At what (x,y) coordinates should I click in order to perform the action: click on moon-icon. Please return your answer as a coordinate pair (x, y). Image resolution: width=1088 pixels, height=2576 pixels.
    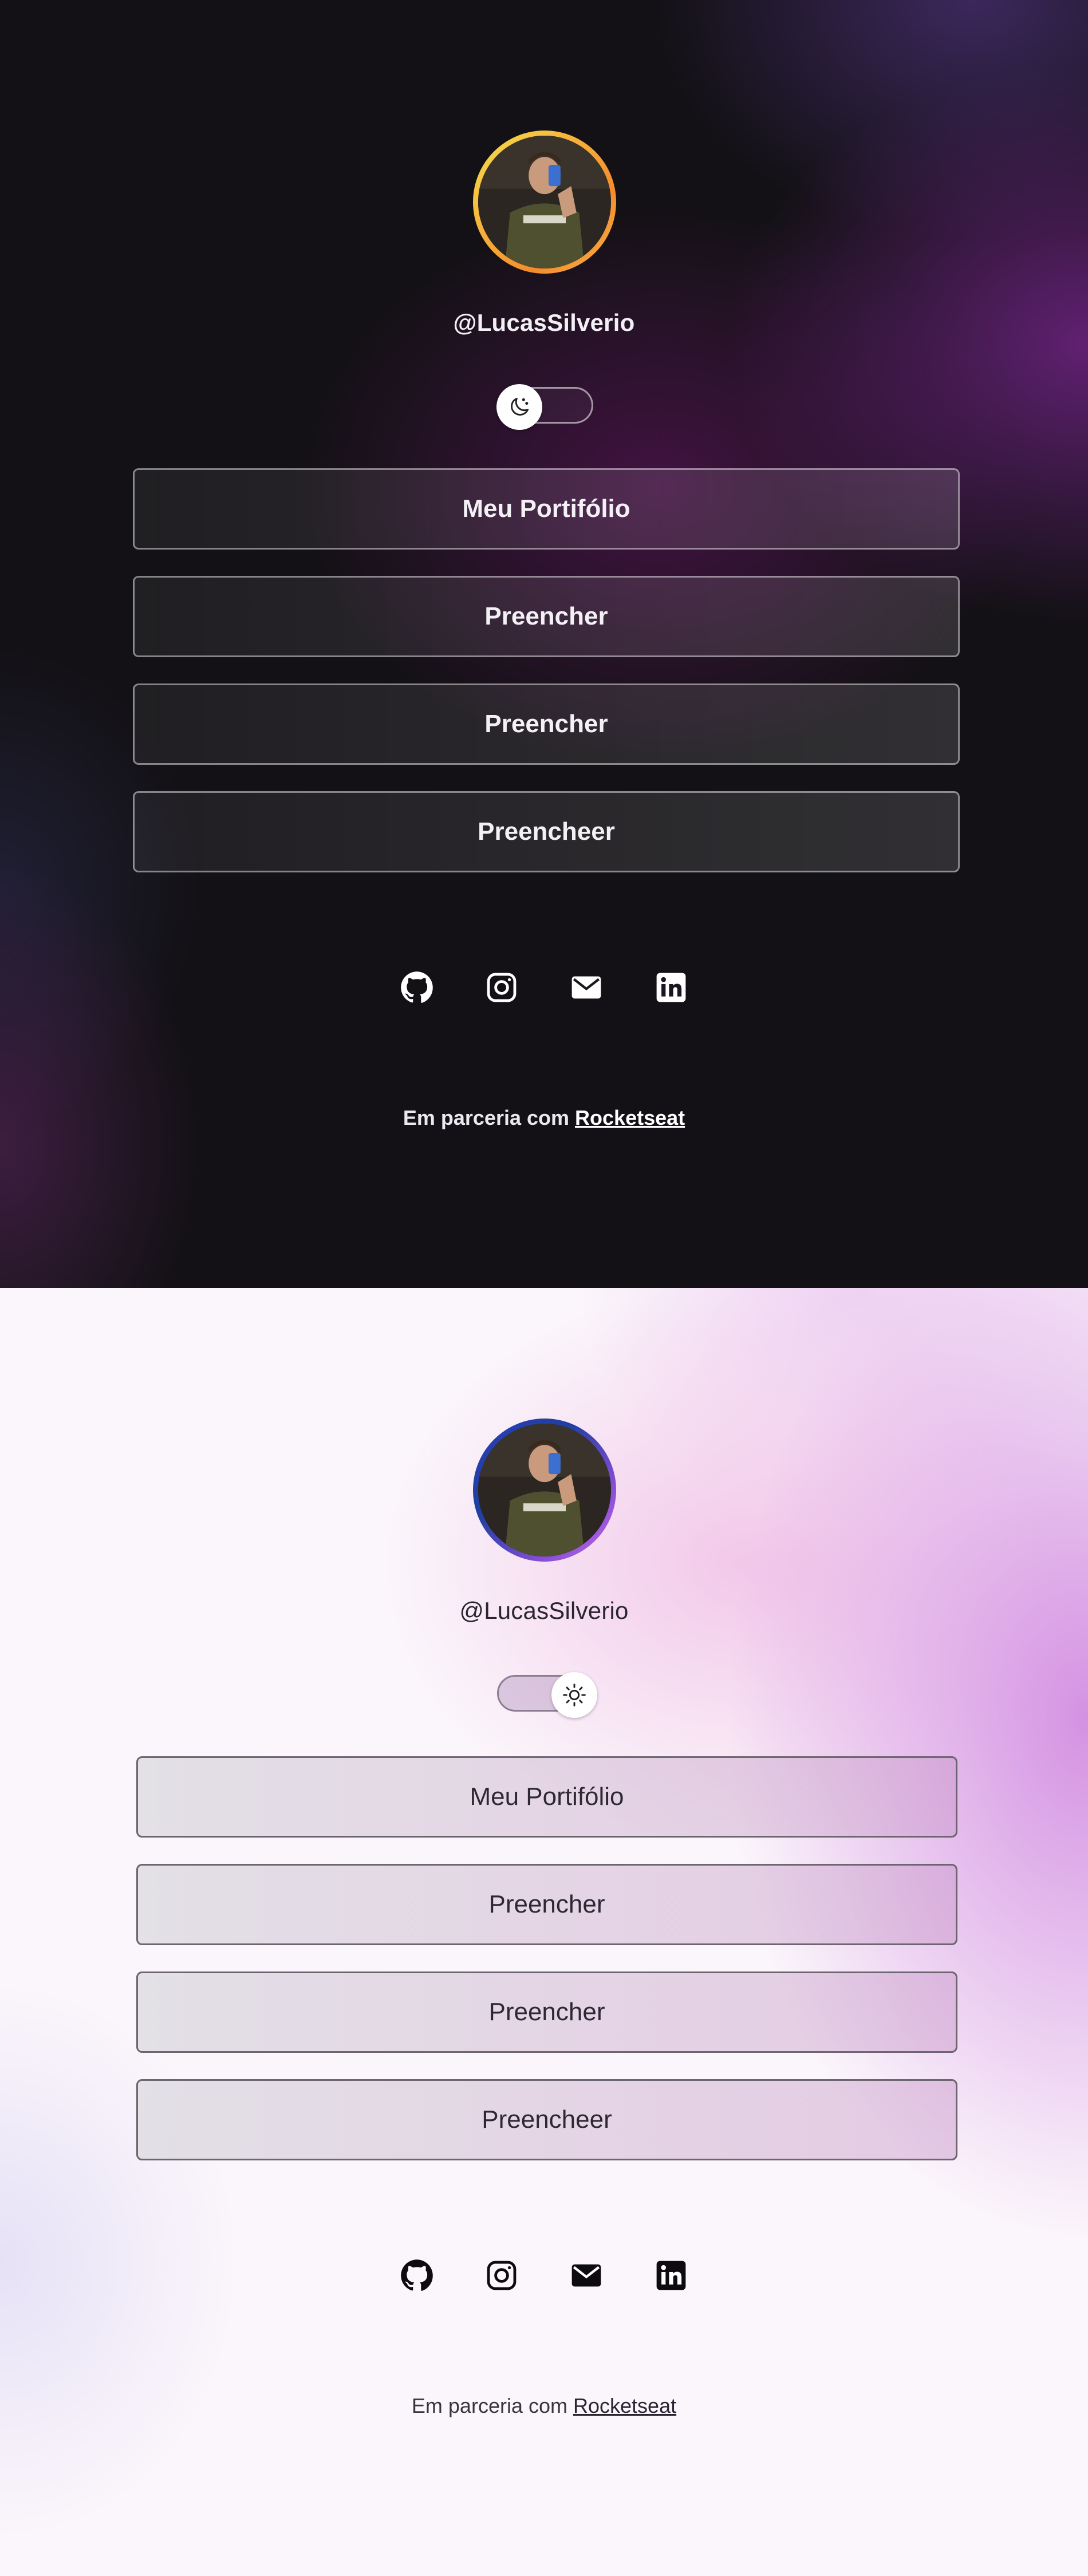
    Looking at the image, I should click on (520, 406).